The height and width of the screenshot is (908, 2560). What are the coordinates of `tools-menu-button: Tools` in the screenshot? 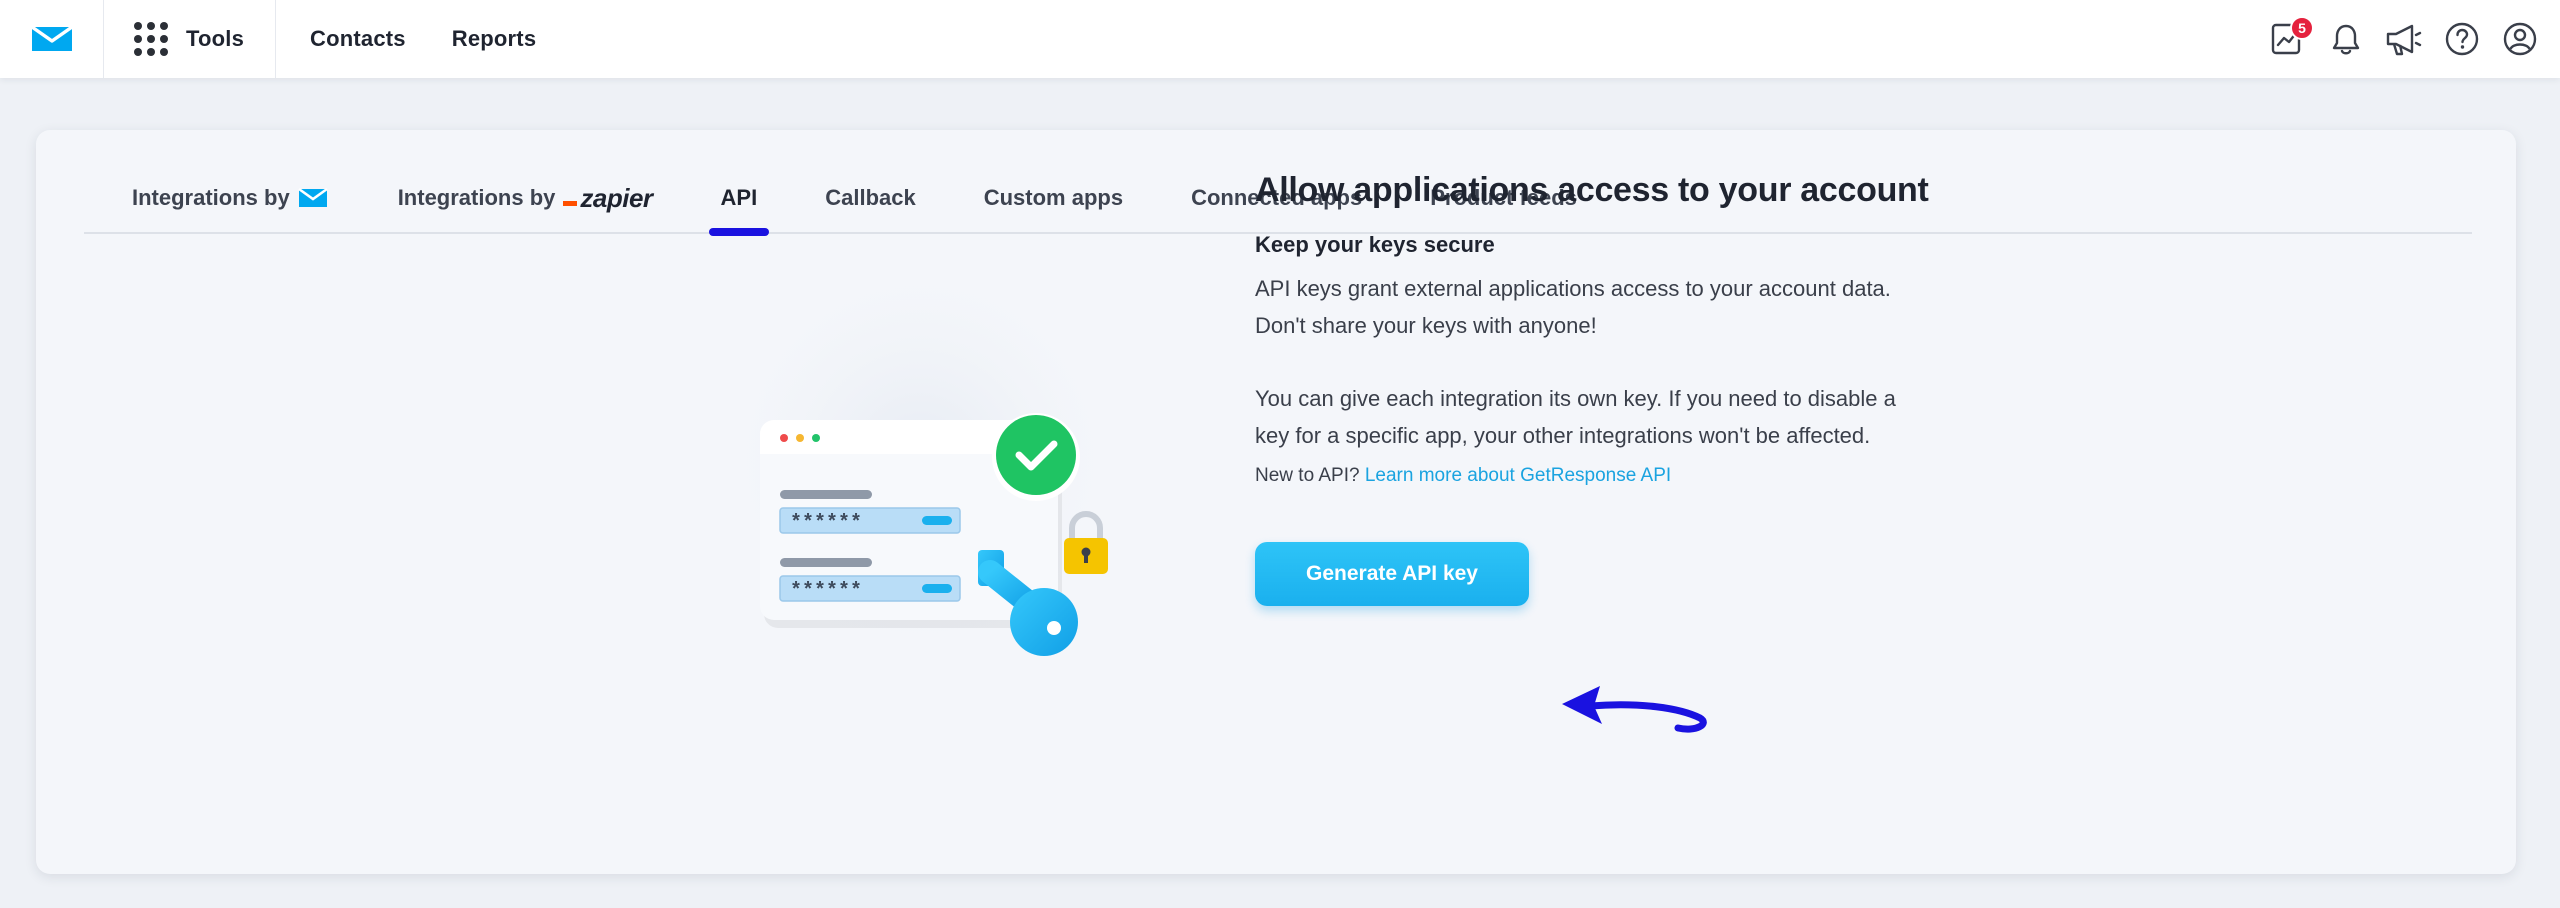 It's located at (190, 39).